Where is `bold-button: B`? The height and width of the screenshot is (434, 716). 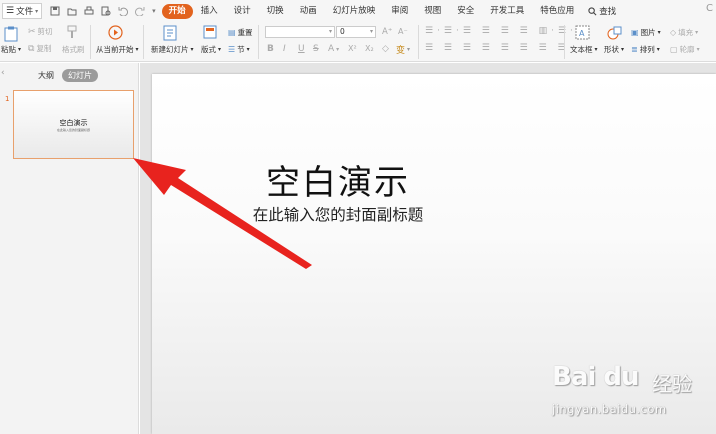
bold-button: B is located at coordinates (270, 49).